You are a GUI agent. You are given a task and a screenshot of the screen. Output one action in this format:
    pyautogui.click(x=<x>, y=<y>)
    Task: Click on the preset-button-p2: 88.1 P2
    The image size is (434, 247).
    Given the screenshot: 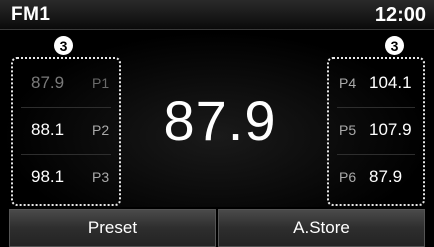 What is the action you would take?
    pyautogui.click(x=66, y=130)
    